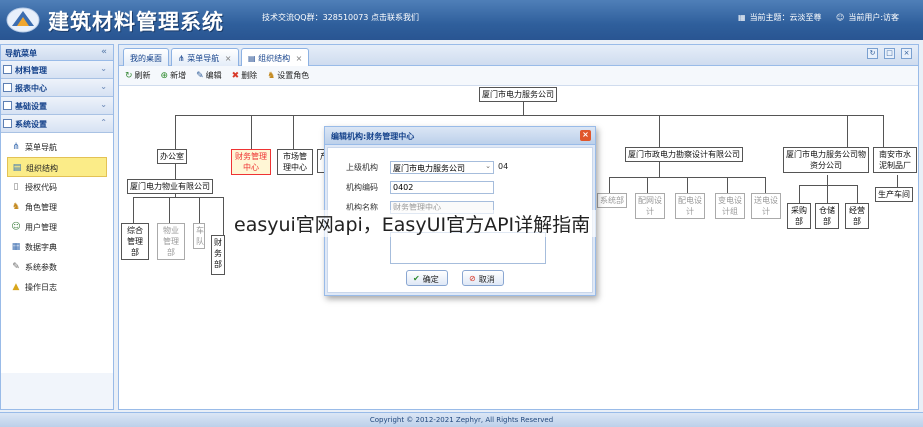 The width and height of the screenshot is (923, 427). Describe the element at coordinates (340, 17) in the screenshot. I see `qq-contact-link: 技术交流QQ群：328510073 点击联系我们` at that location.